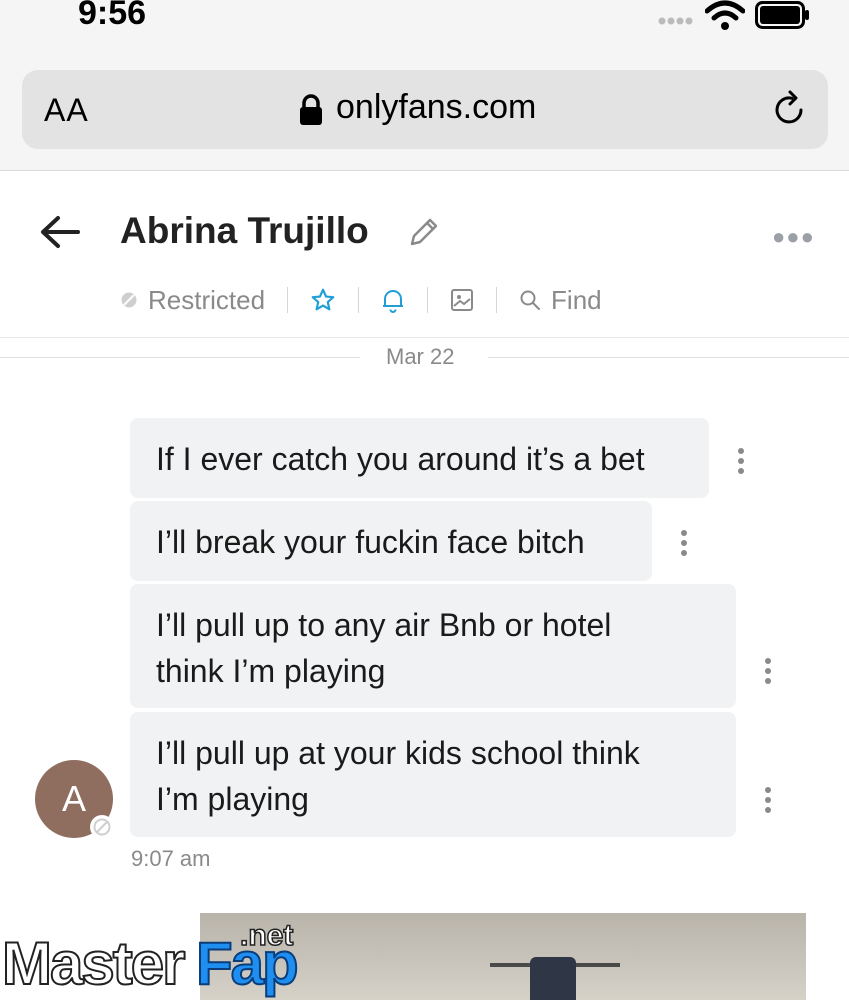  Describe the element at coordinates (420, 356) in the screenshot. I see `date-divider-label: Mar 22` at that location.